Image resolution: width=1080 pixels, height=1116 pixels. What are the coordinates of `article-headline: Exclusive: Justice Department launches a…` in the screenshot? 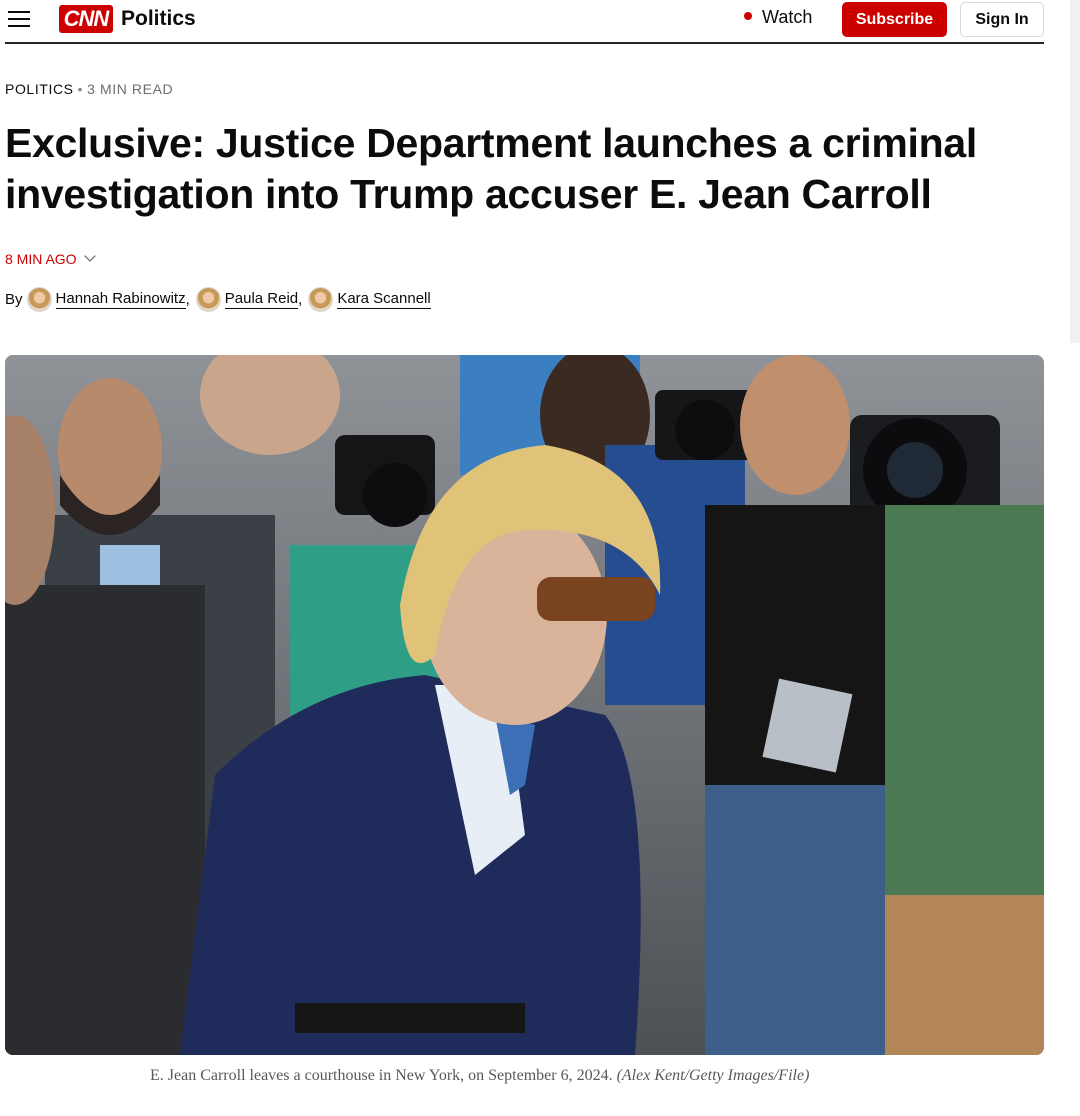 It's located at (491, 168).